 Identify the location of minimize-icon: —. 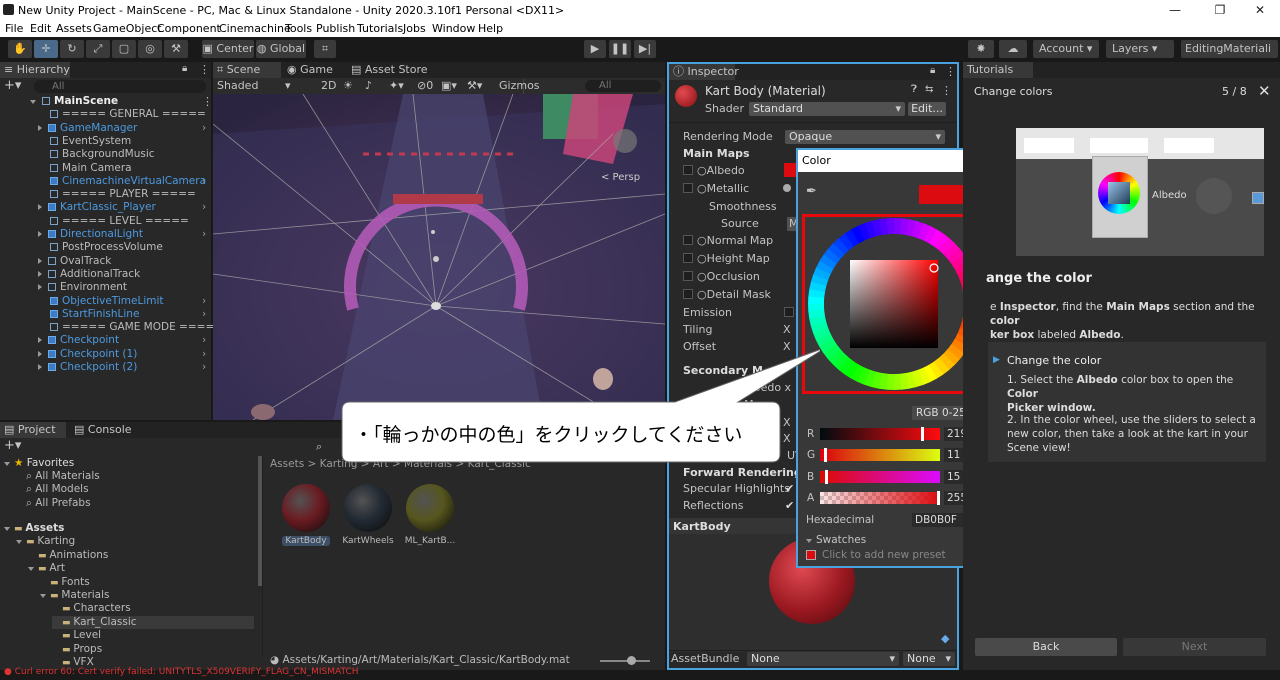
(1175, 10).